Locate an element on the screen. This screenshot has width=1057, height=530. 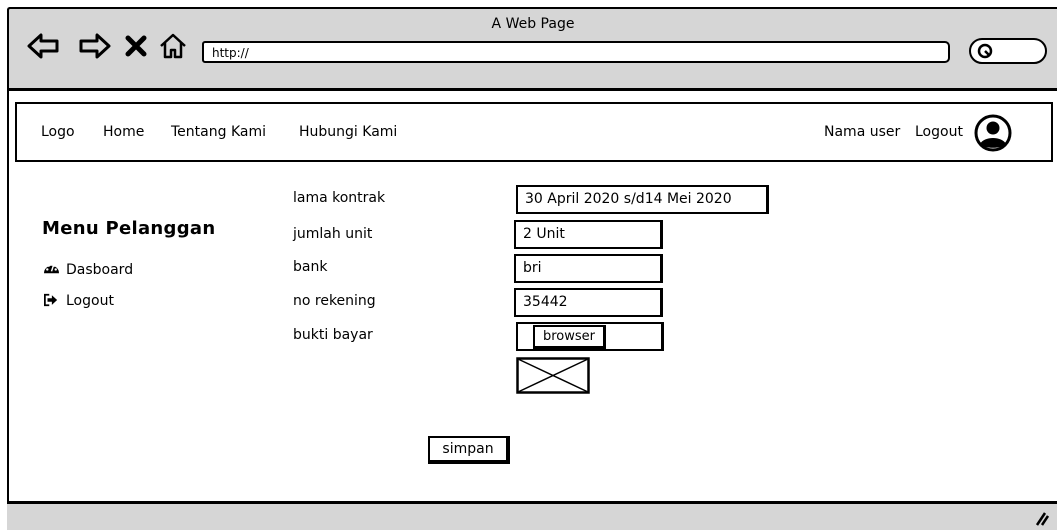
user-name: Nama user is located at coordinates (862, 132).